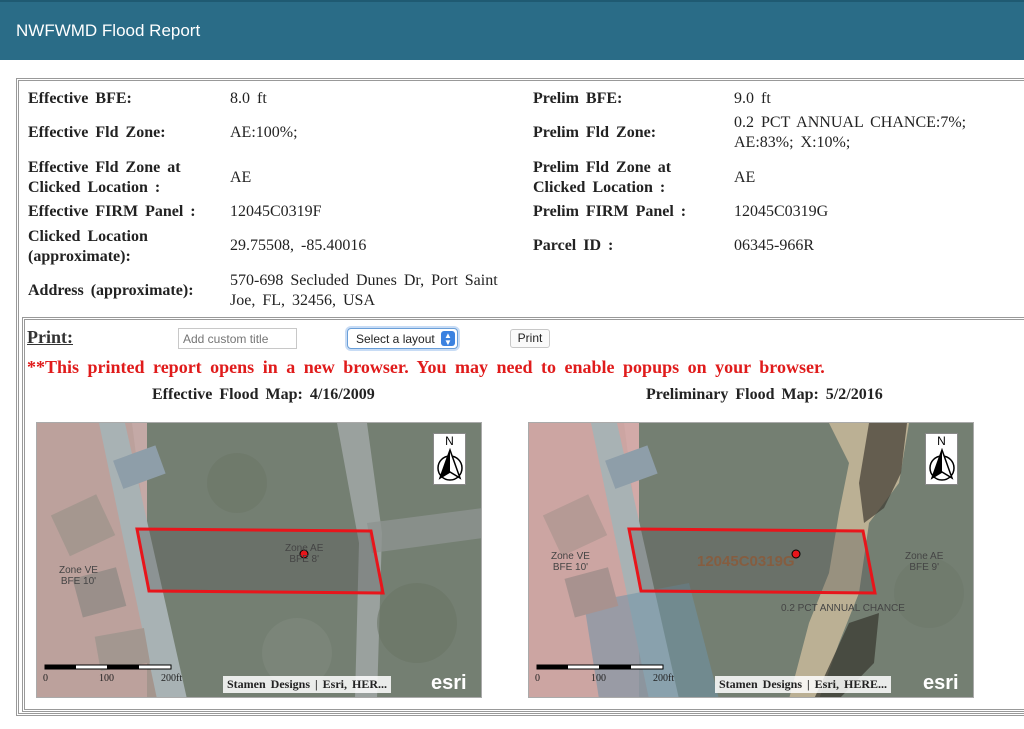  What do you see at coordinates (941, 683) in the screenshot?
I see `preliminary-esri-logo: esri` at bounding box center [941, 683].